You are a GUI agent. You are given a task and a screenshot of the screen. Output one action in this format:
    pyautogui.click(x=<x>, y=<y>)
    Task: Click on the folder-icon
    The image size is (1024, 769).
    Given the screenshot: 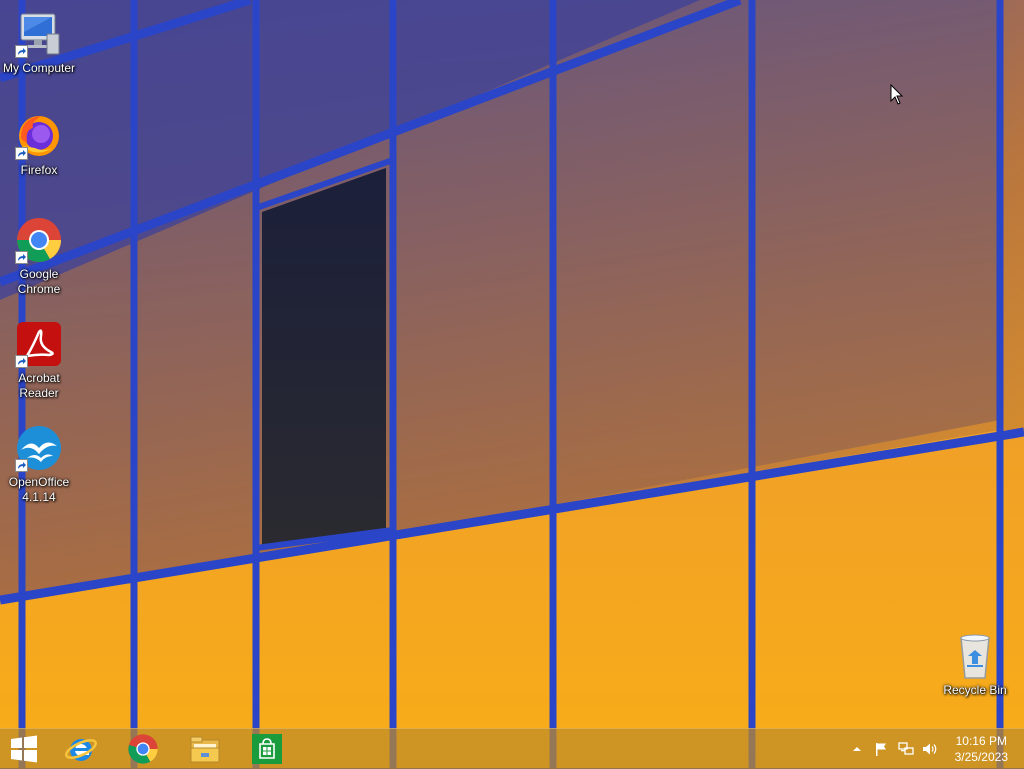 What is the action you would take?
    pyautogui.click(x=205, y=749)
    